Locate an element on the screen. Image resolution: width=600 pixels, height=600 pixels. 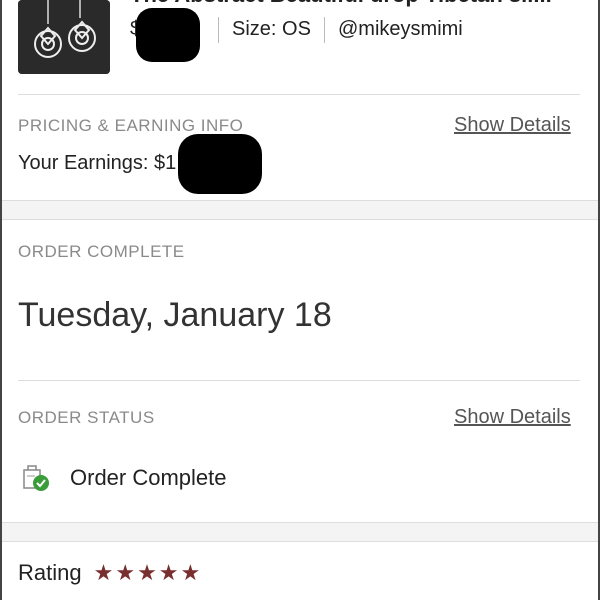
your-earnings: Your Earnings: $1 is located at coordinates (97, 163).